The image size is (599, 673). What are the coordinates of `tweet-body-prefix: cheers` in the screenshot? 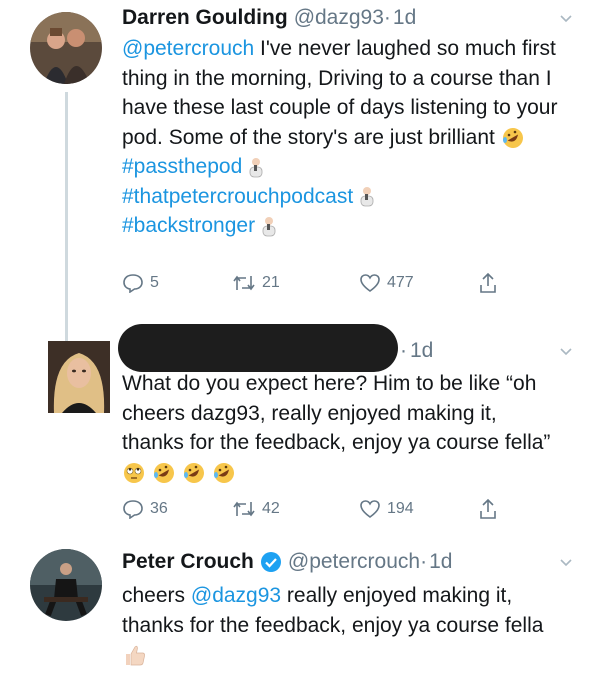 It's located at (156, 595).